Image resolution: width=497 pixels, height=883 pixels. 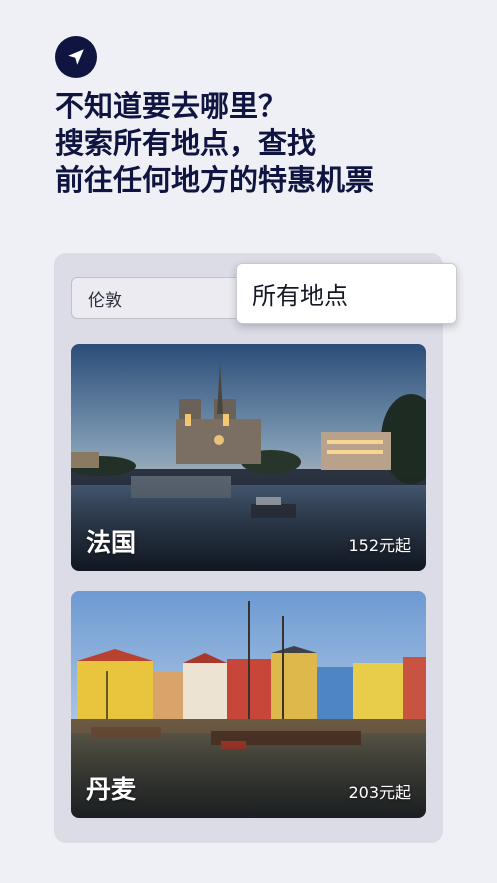 I want to click on headline-line-1: 不知道要去哪里？, so click(x=171, y=106).